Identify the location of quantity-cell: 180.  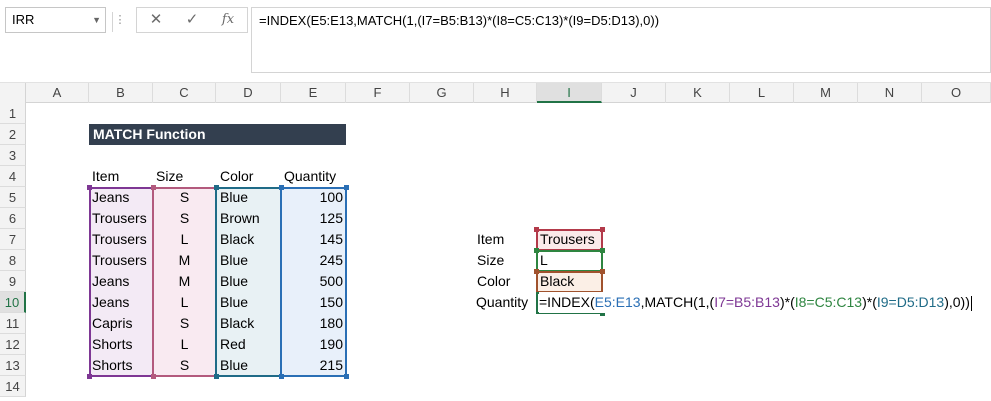
(312, 323).